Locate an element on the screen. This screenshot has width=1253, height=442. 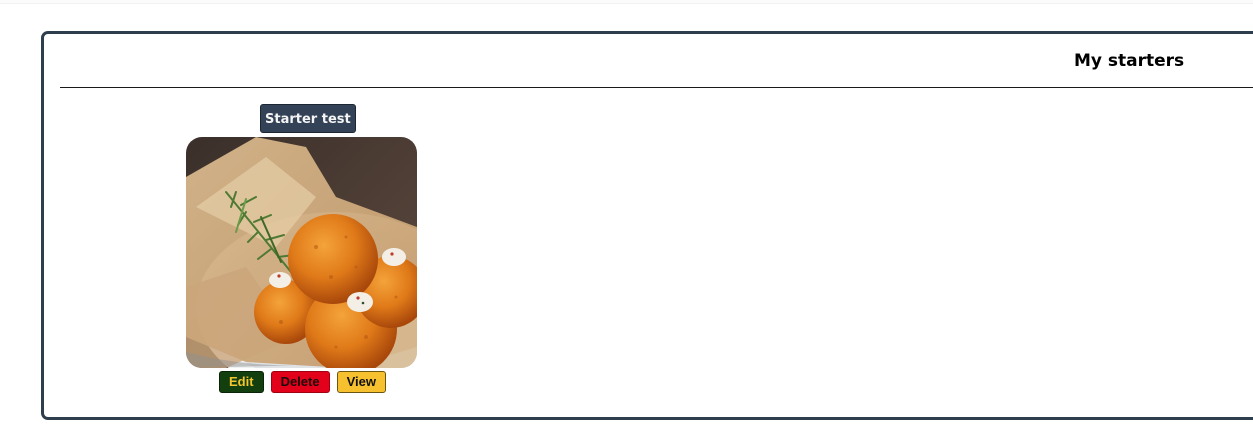
starter-title-badge: Starter test is located at coordinates (308, 118).